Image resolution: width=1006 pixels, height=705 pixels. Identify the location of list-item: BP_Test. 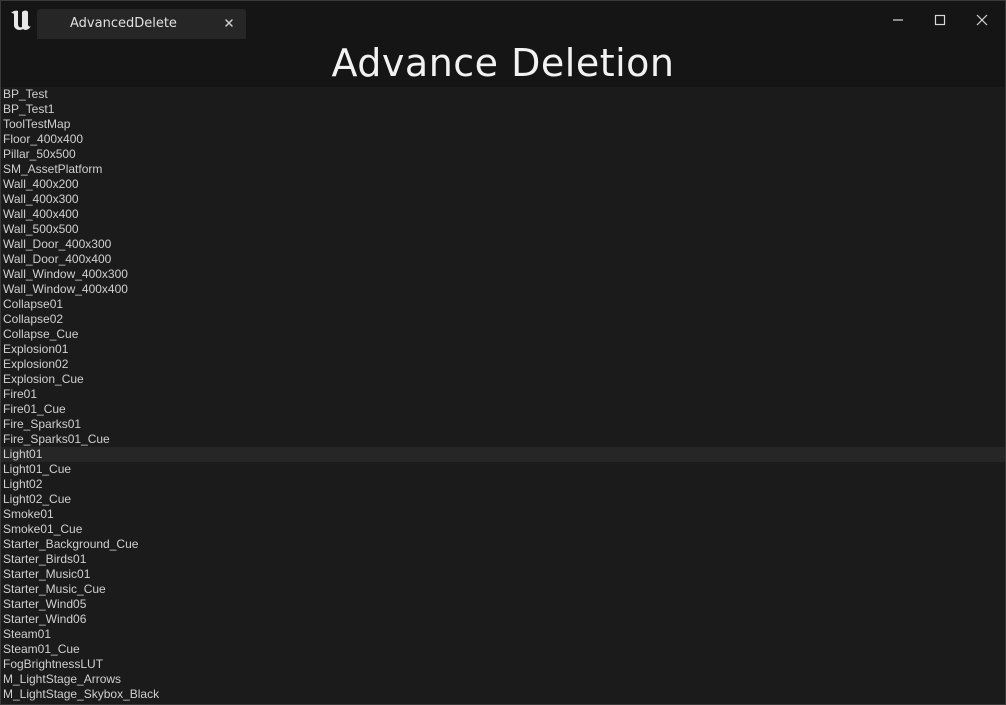
(503, 94).